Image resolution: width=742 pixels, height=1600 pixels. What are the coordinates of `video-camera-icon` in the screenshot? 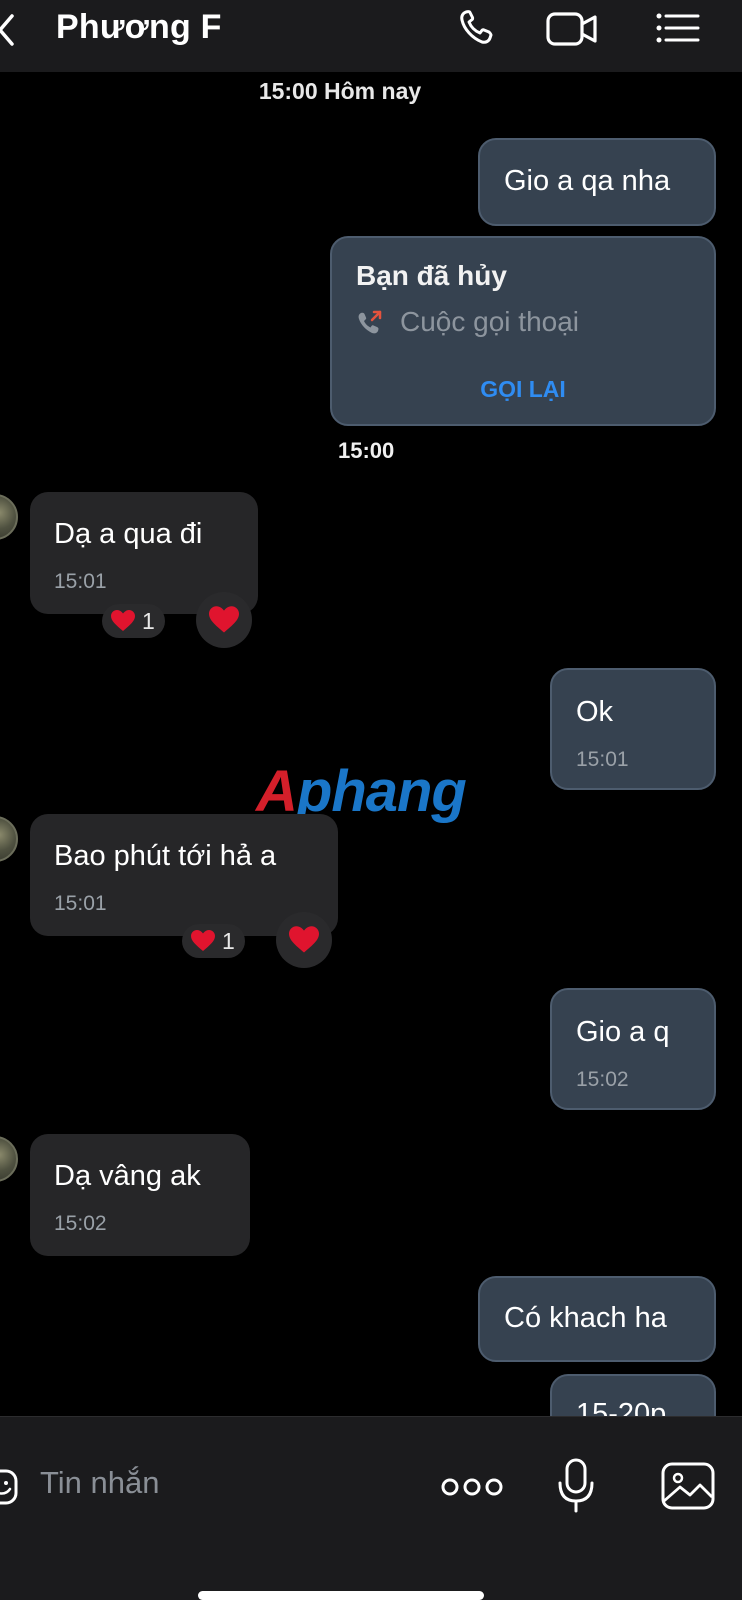 It's located at (571, 29).